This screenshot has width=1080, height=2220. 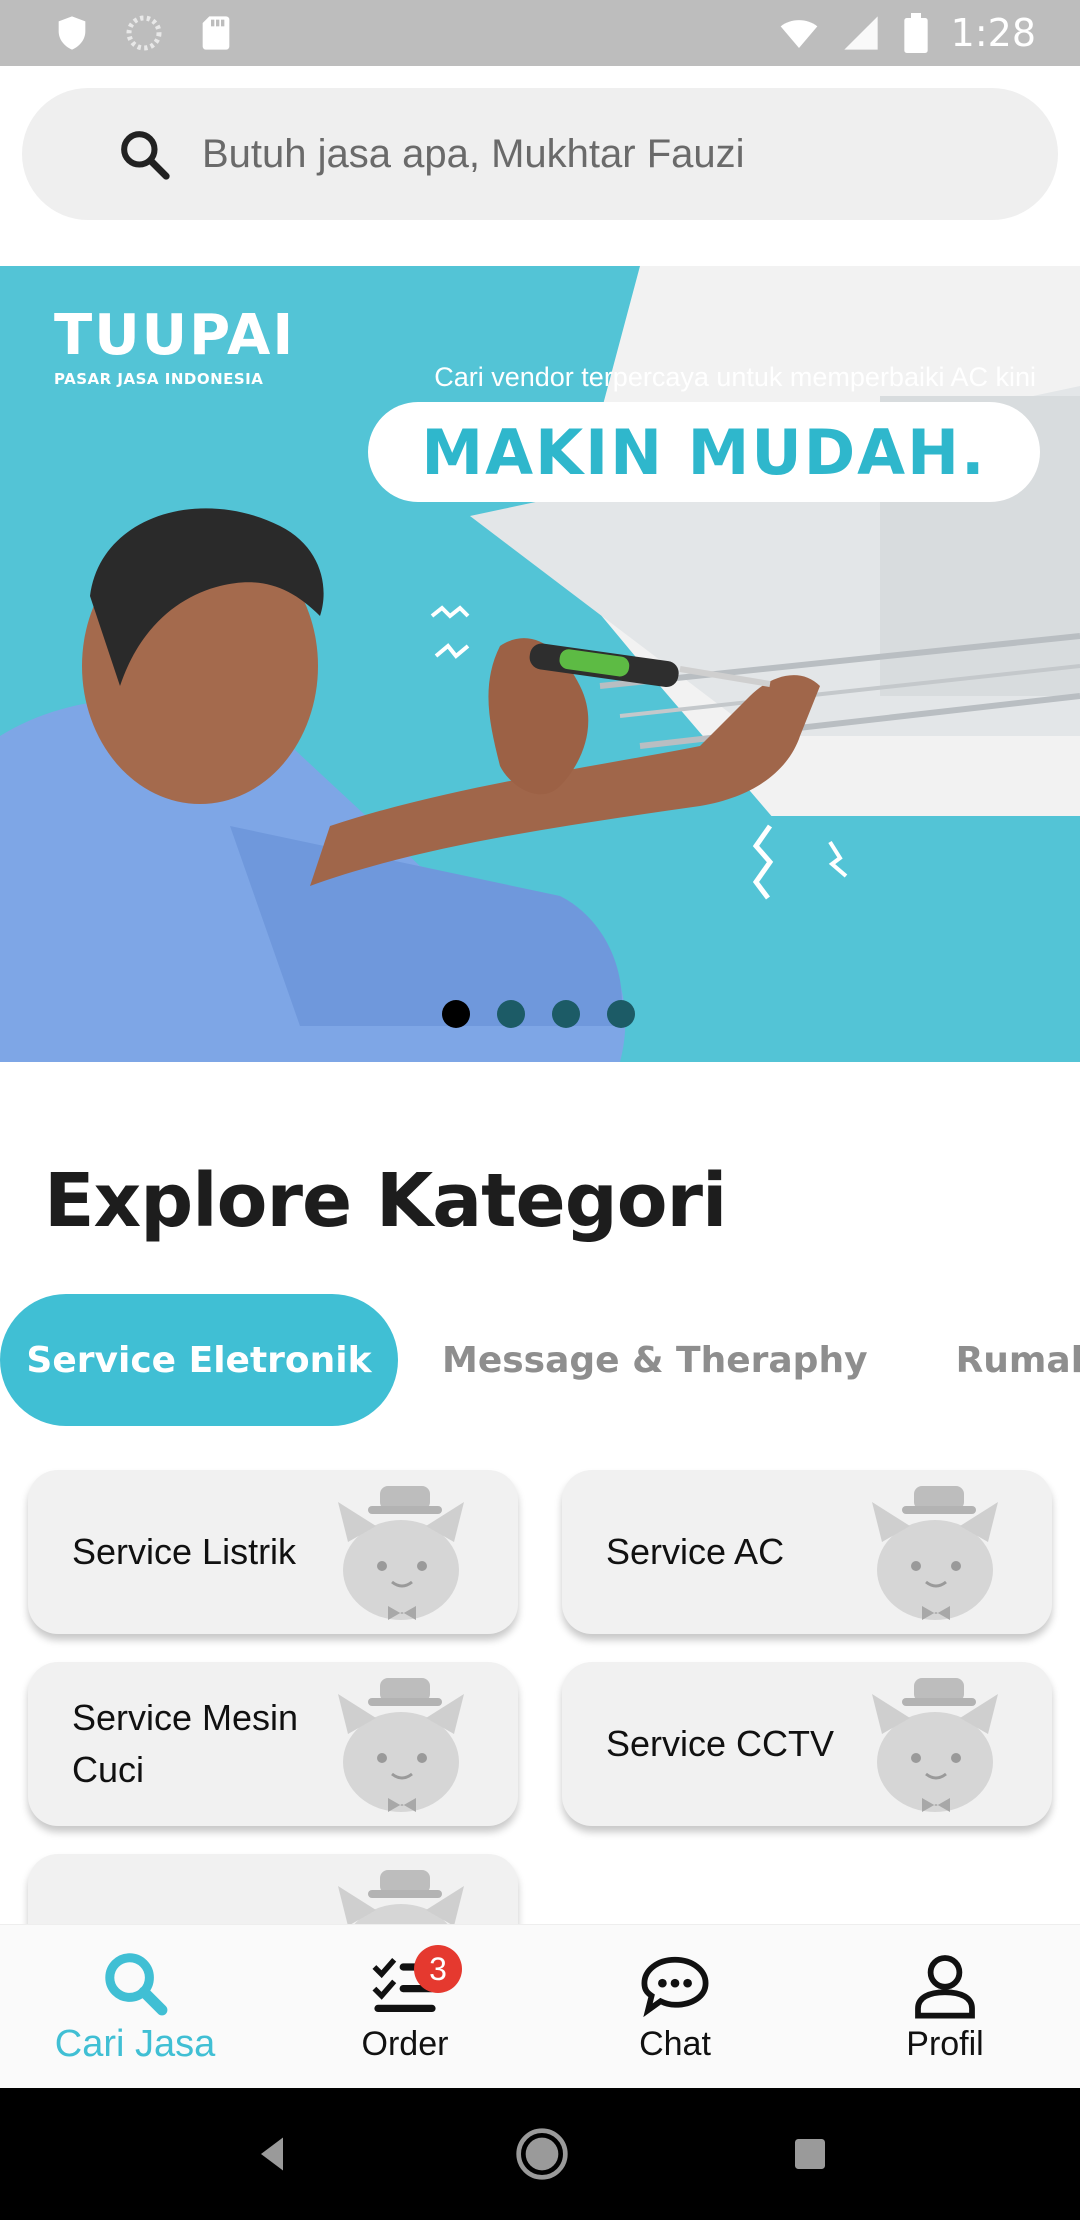 What do you see at coordinates (655, 1360) in the screenshot?
I see `tab-message-theraphy: Message & Theraphy` at bounding box center [655, 1360].